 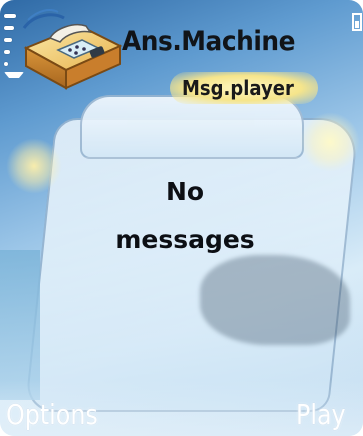 What do you see at coordinates (192, 127) in the screenshot?
I see `wallpaper-pillow` at bounding box center [192, 127].